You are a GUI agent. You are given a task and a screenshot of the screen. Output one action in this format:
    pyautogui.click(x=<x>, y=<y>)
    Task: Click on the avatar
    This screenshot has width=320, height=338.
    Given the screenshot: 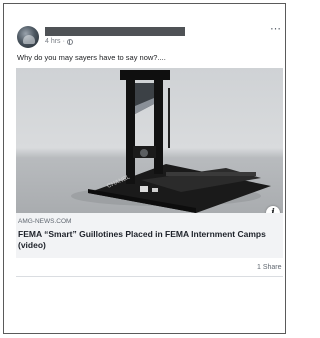 What is the action you would take?
    pyautogui.click(x=28, y=37)
    